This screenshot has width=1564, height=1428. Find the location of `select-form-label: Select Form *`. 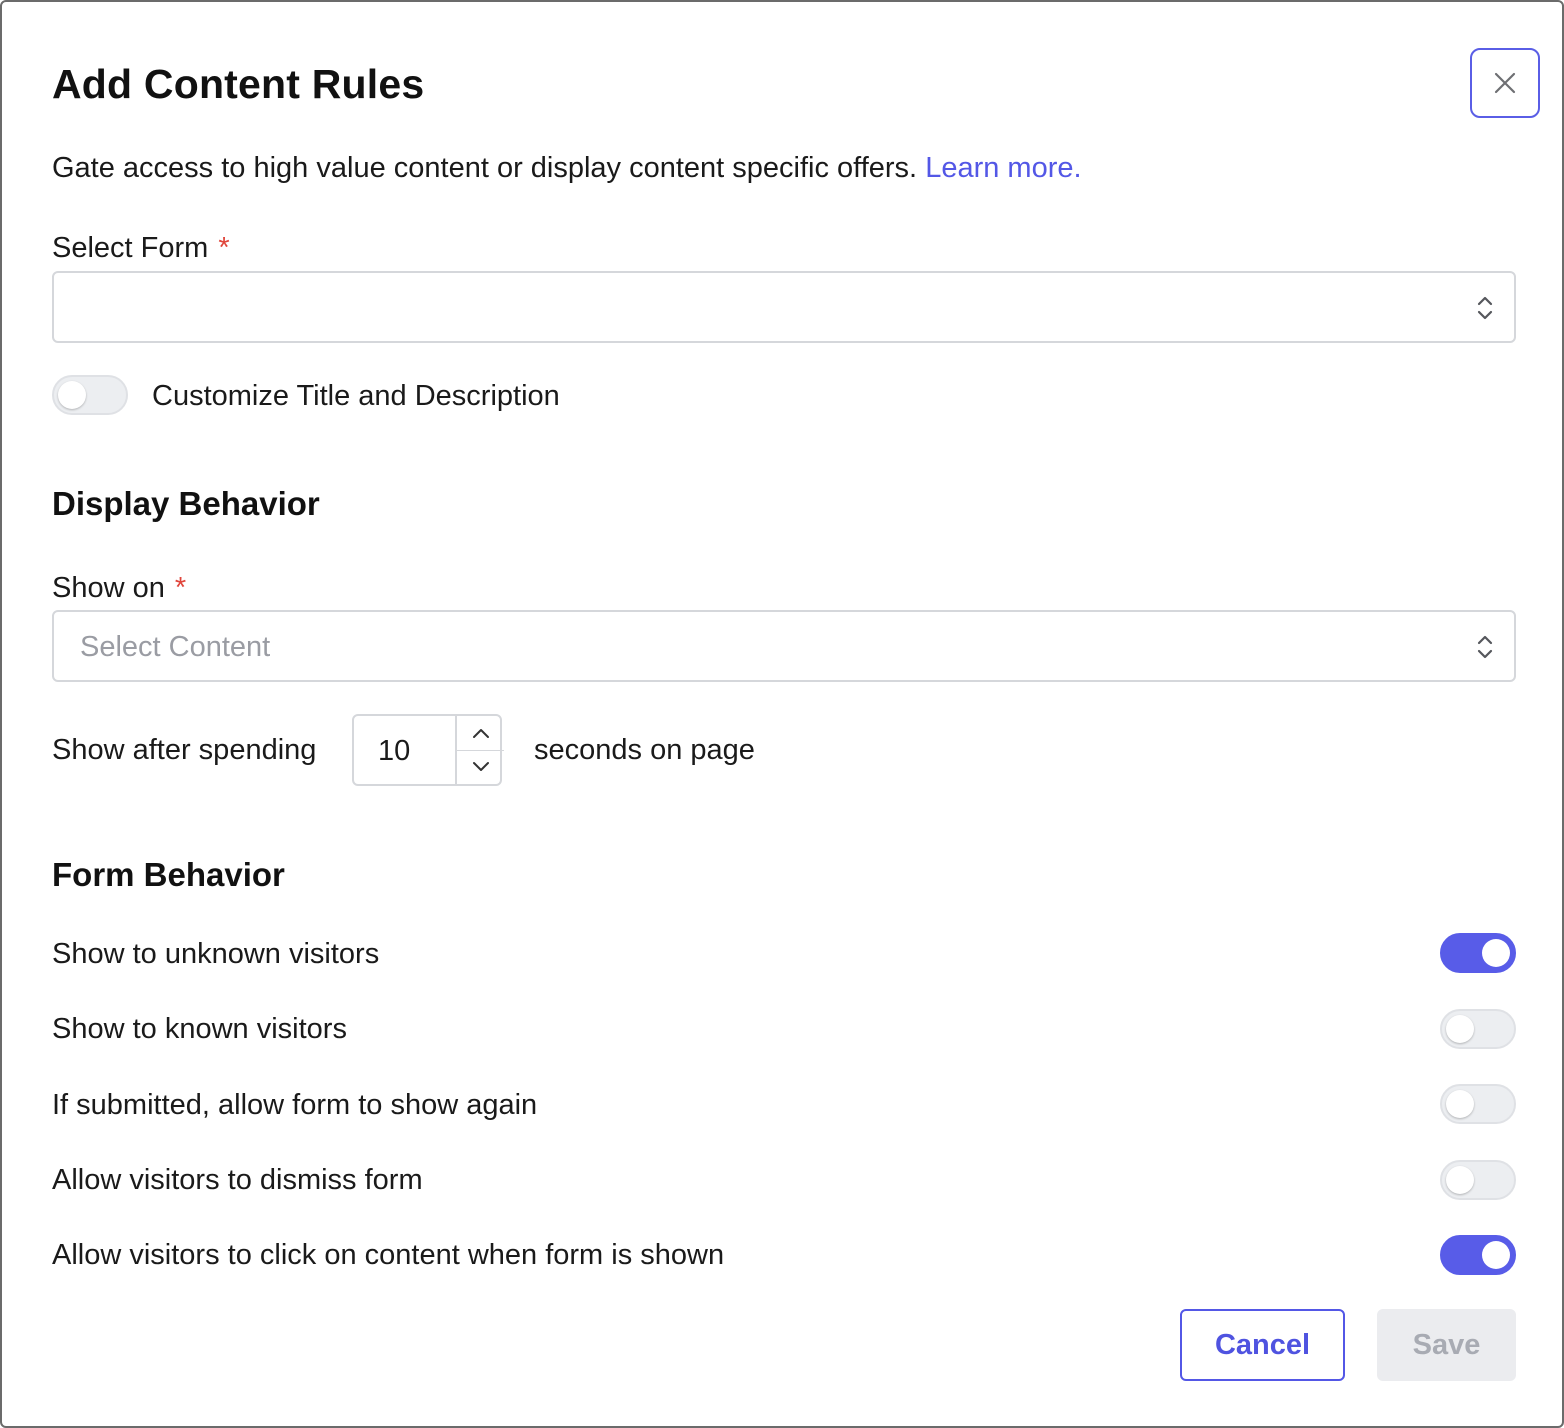

select-form-label: Select Form * is located at coordinates (141, 248).